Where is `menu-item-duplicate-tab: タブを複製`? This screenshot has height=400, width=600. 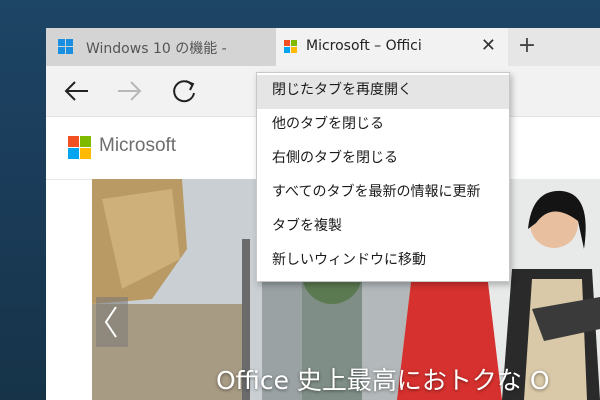
menu-item-duplicate-tab: タブを複製 is located at coordinates (383, 228).